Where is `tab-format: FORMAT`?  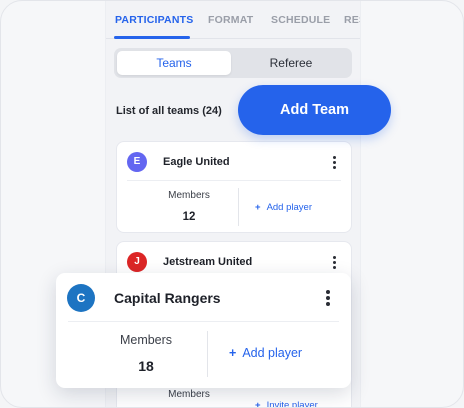 tab-format: FORMAT is located at coordinates (230, 20).